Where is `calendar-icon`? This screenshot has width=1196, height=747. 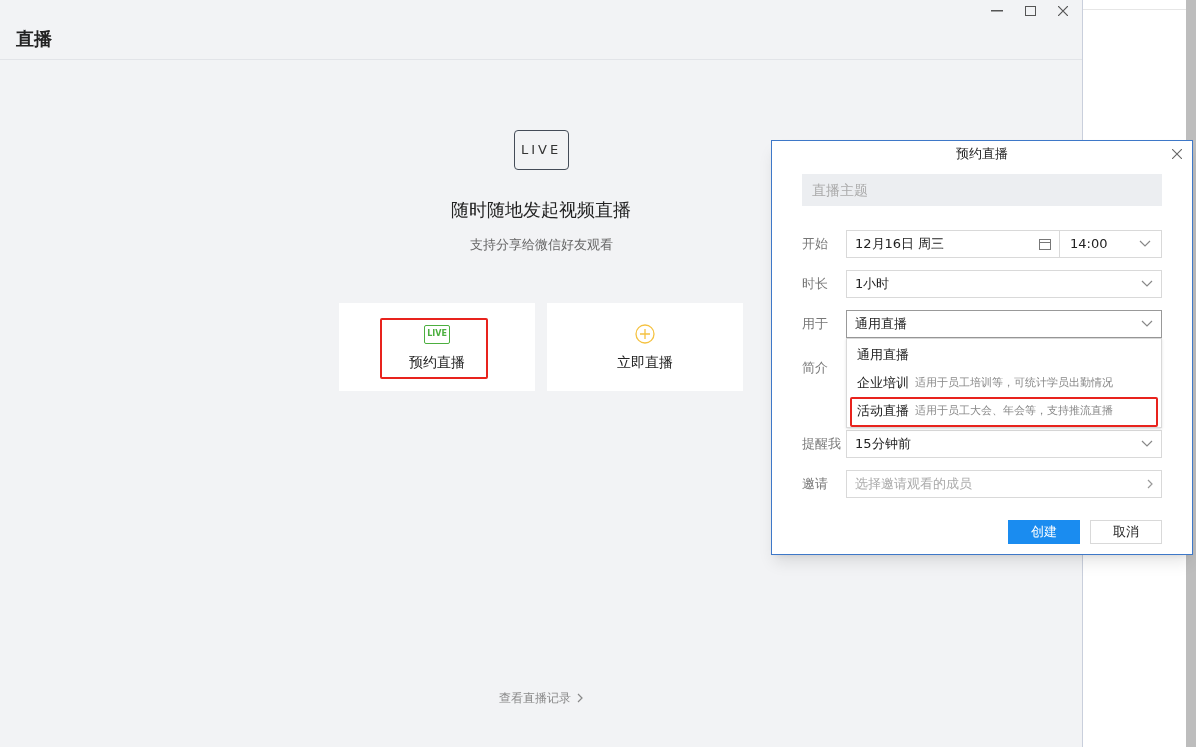 calendar-icon is located at coordinates (1045, 244).